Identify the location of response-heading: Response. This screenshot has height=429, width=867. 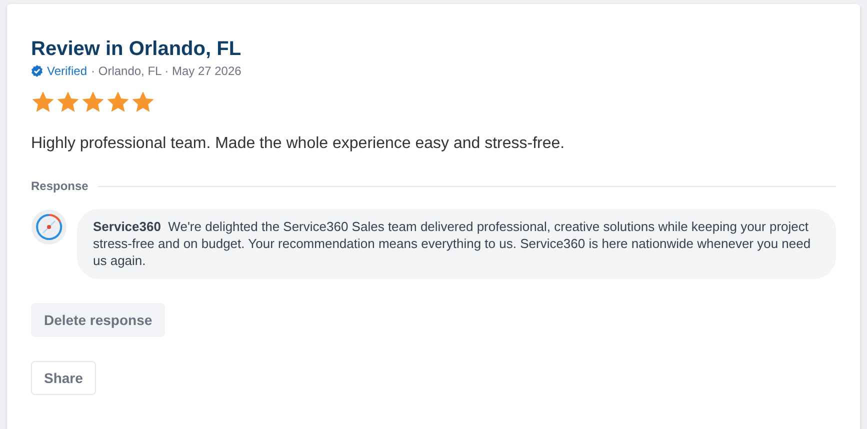
(59, 186).